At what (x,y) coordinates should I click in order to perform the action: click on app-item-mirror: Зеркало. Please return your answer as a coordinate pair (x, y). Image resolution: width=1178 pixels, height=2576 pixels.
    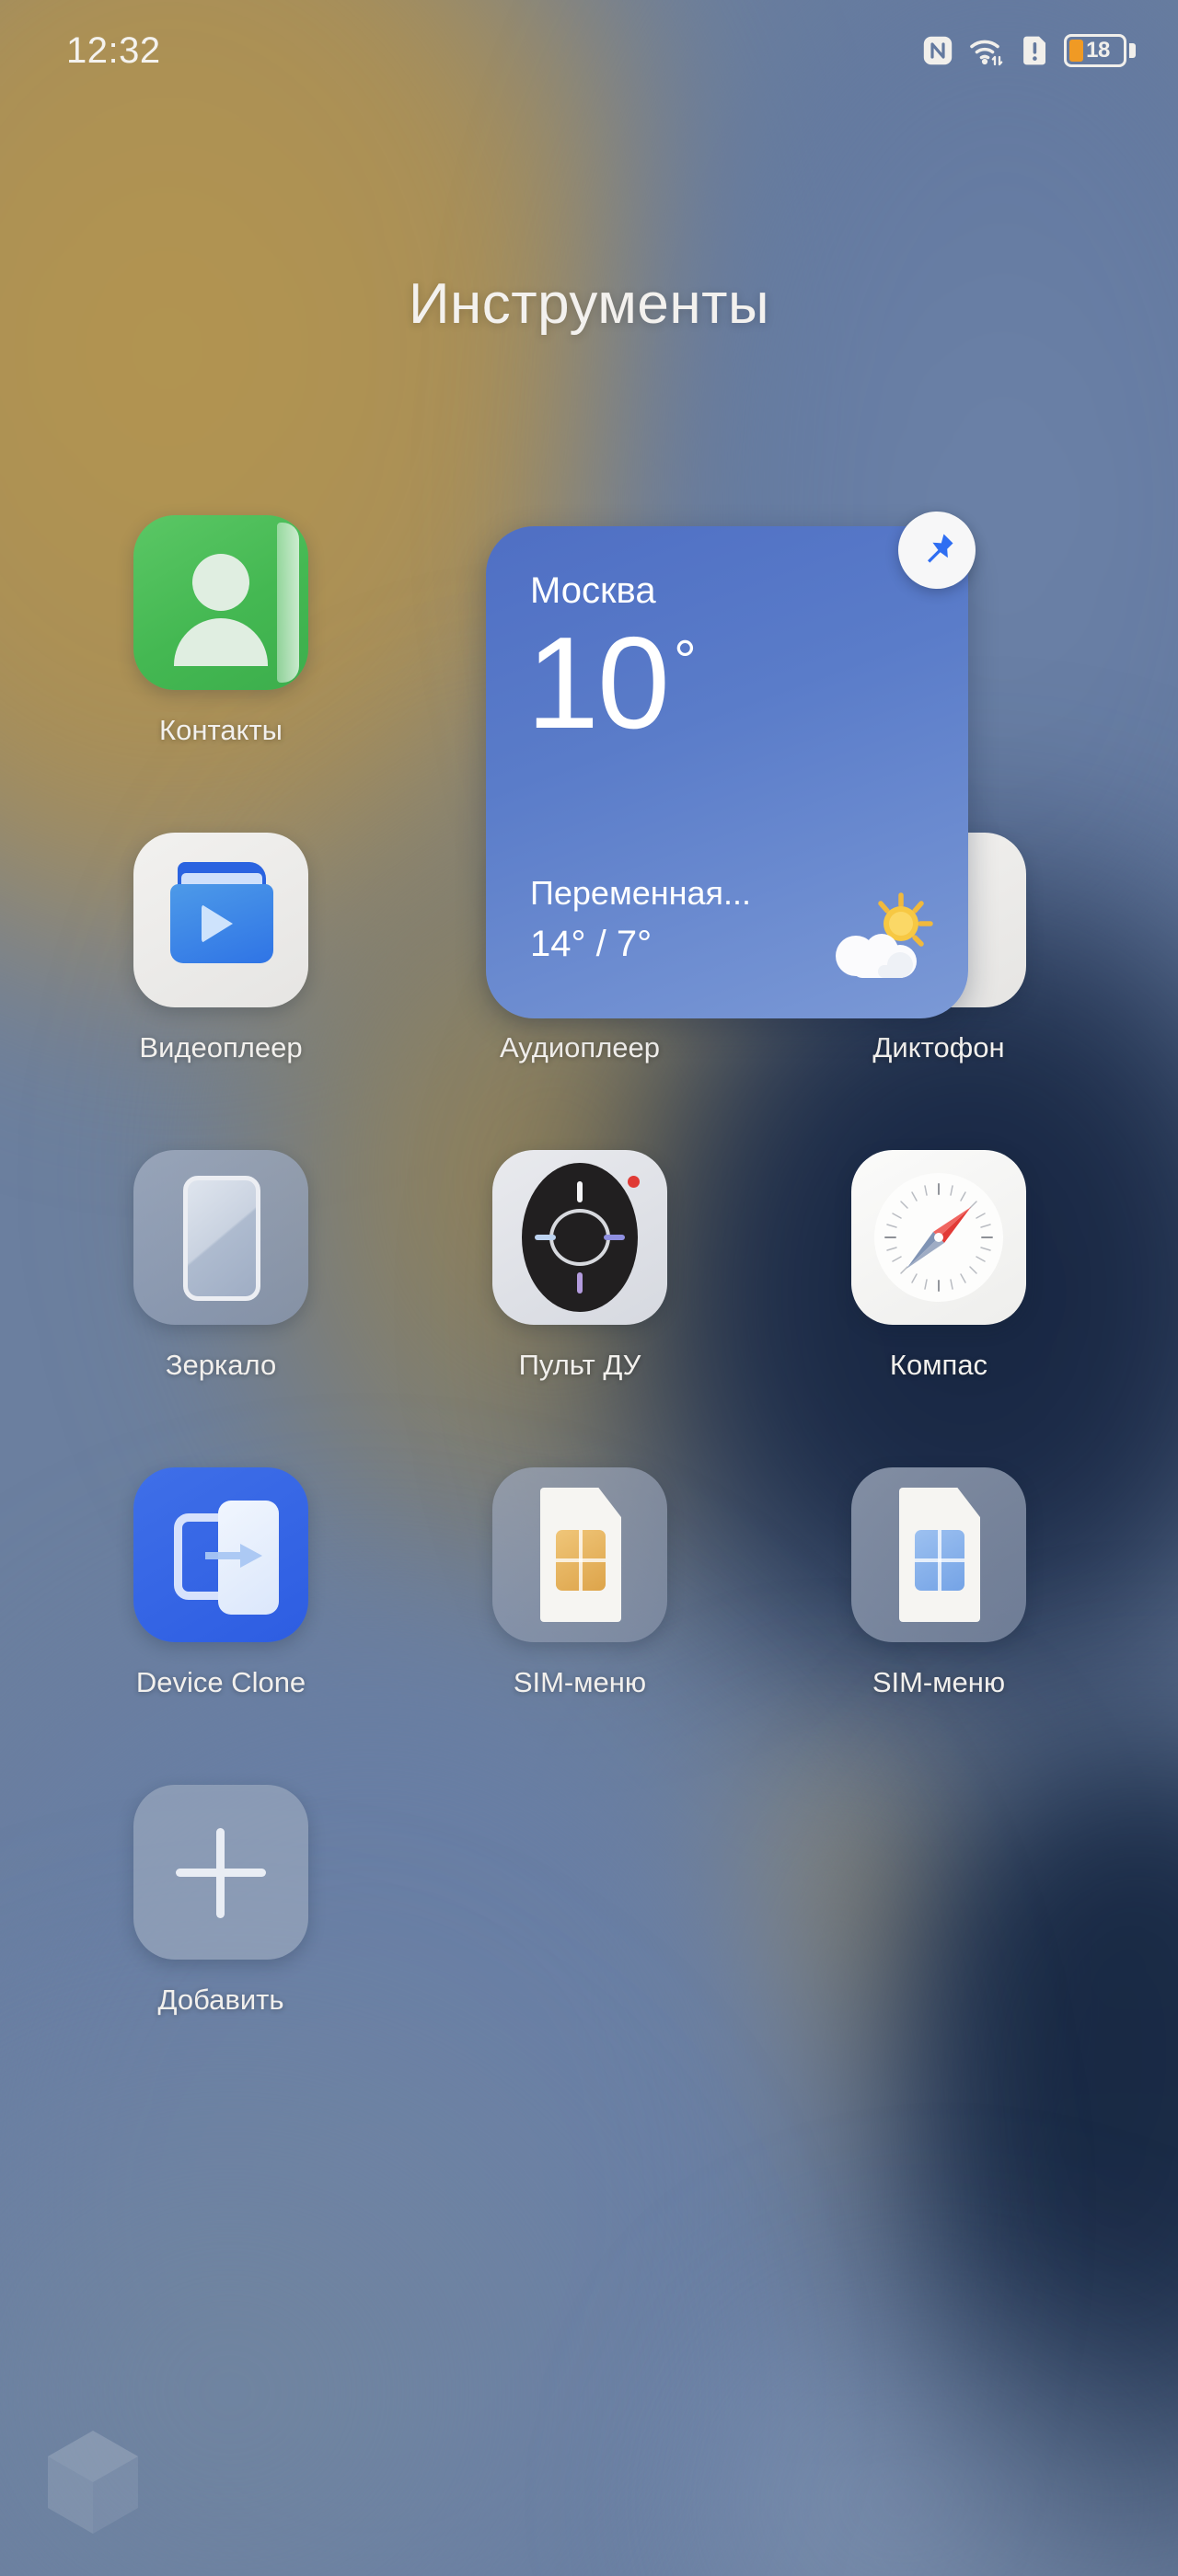
    Looking at the image, I should click on (221, 1308).